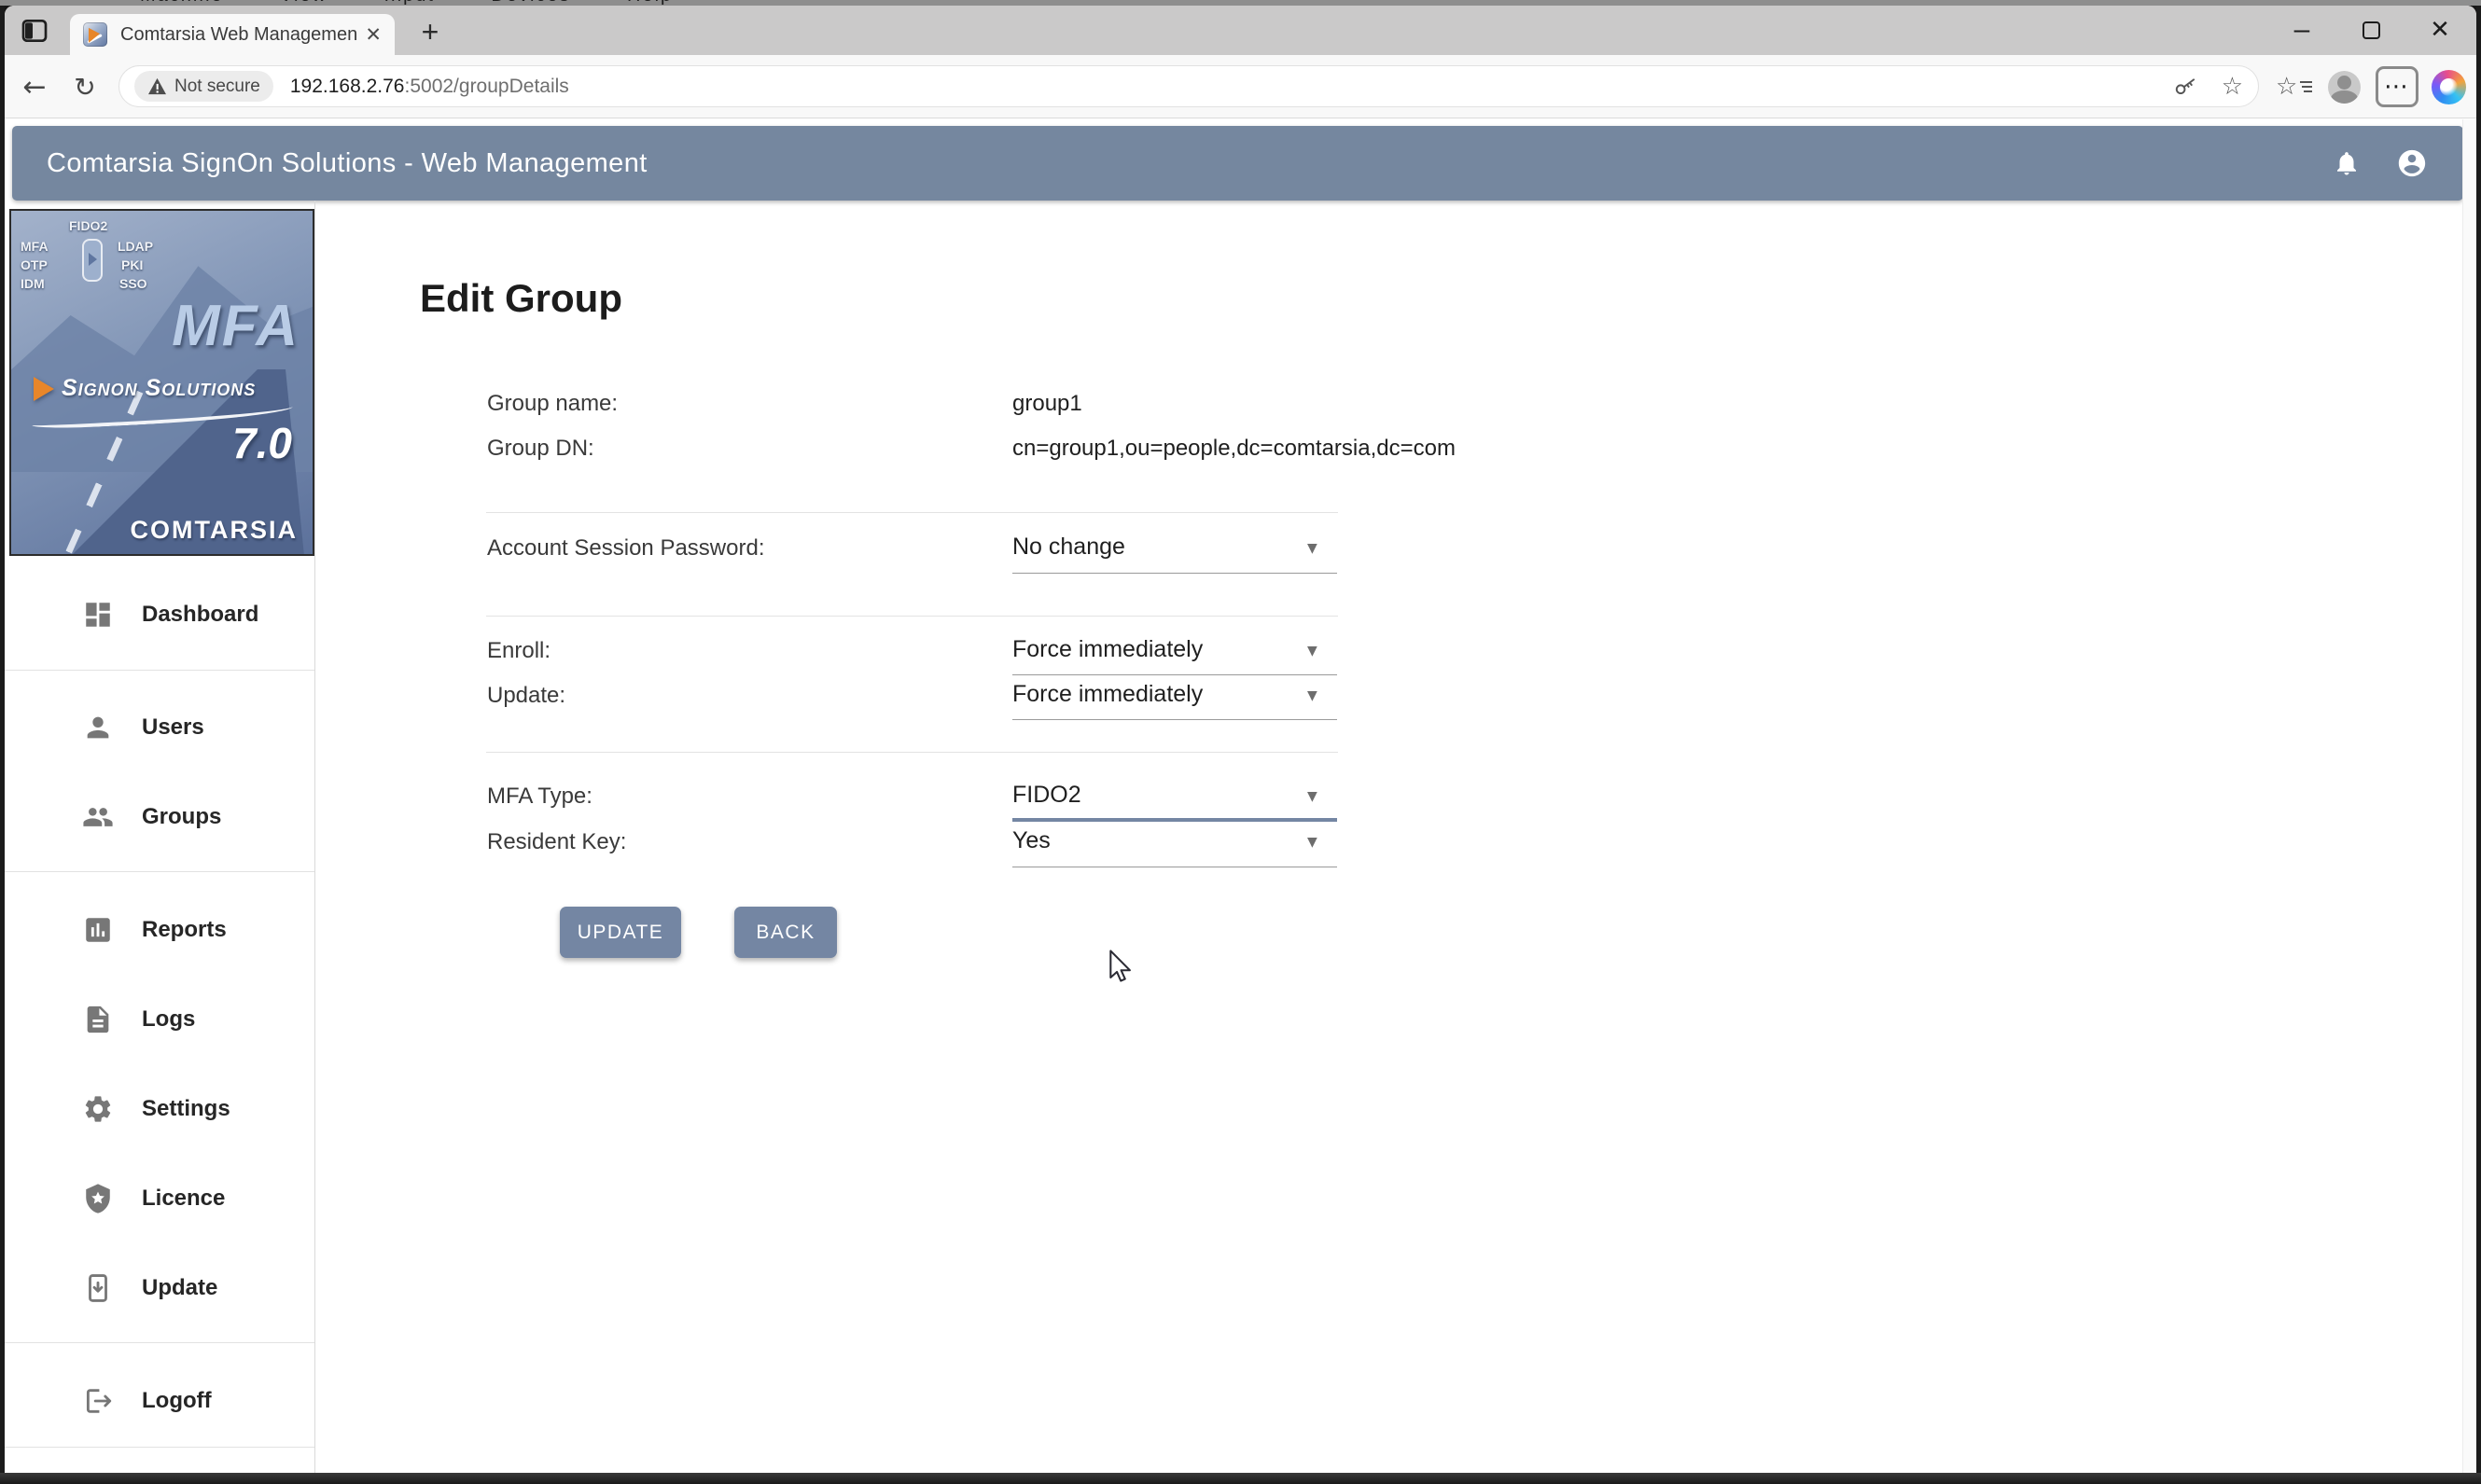 This screenshot has height=1484, width=2481. Describe the element at coordinates (2302, 29) in the screenshot. I see `window-minimize-button: –` at that location.